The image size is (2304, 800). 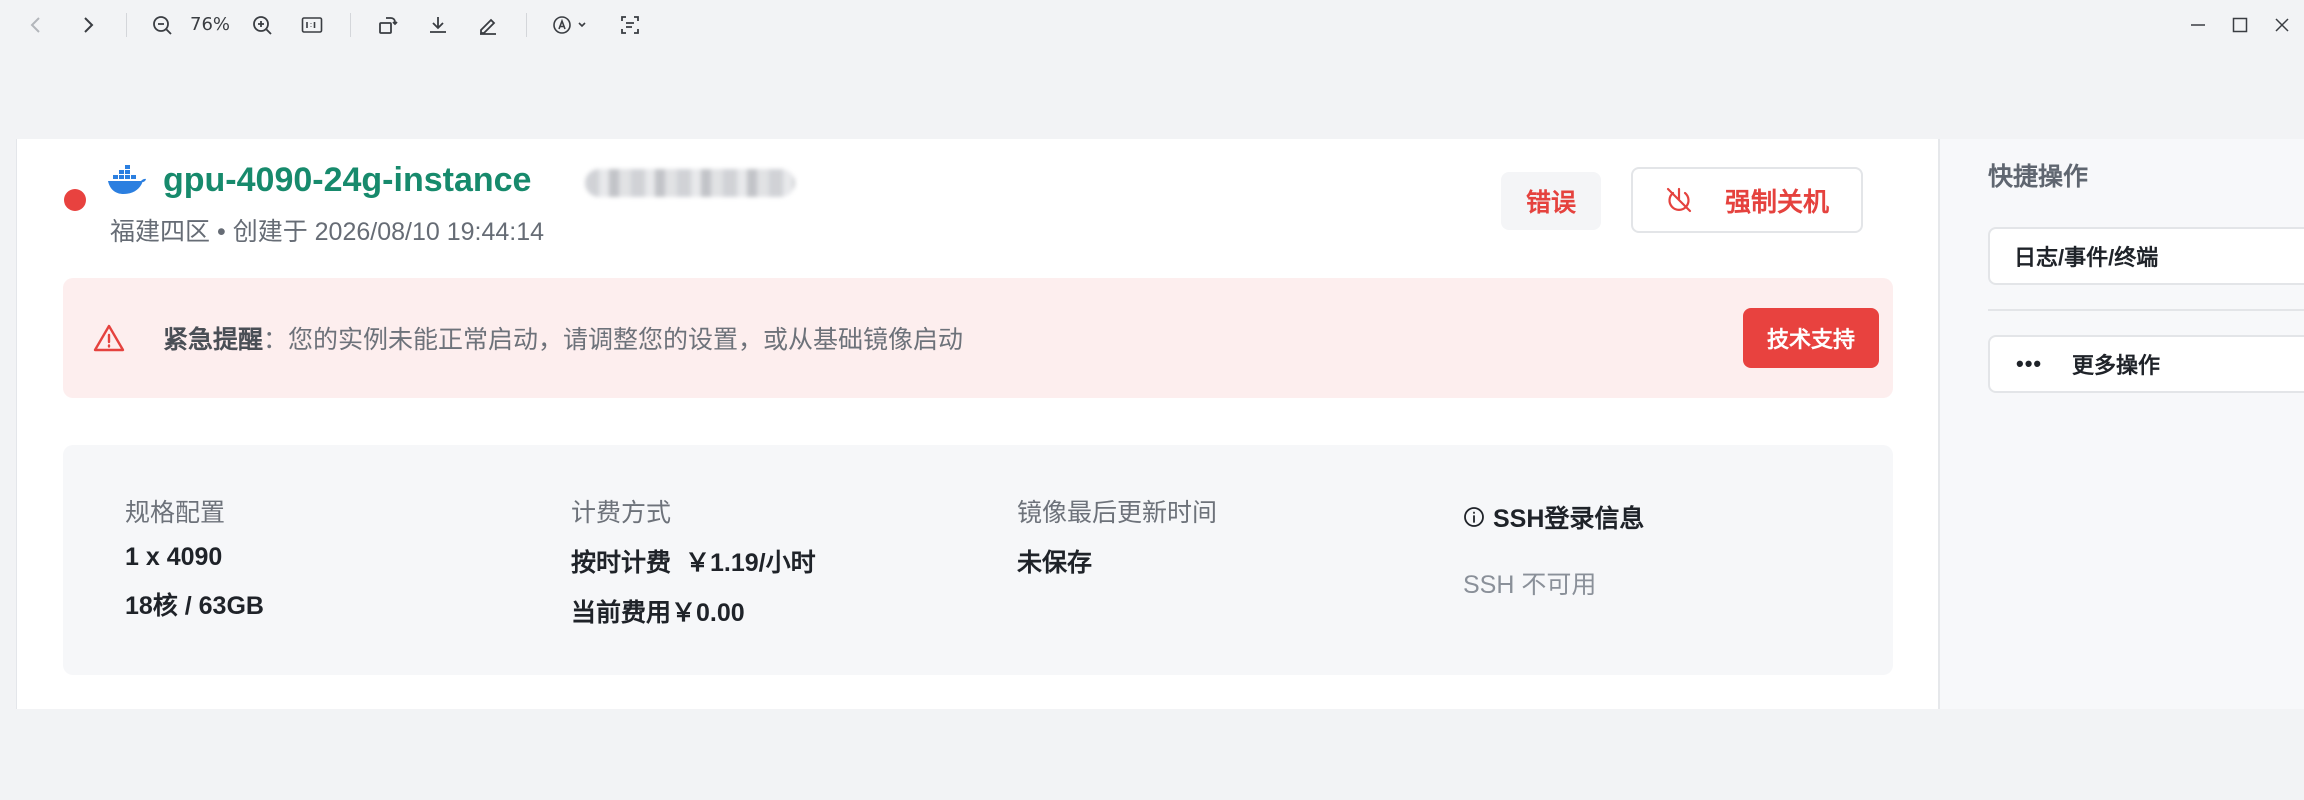 What do you see at coordinates (276, 340) in the screenshot?
I see `alert-colon: ：` at bounding box center [276, 340].